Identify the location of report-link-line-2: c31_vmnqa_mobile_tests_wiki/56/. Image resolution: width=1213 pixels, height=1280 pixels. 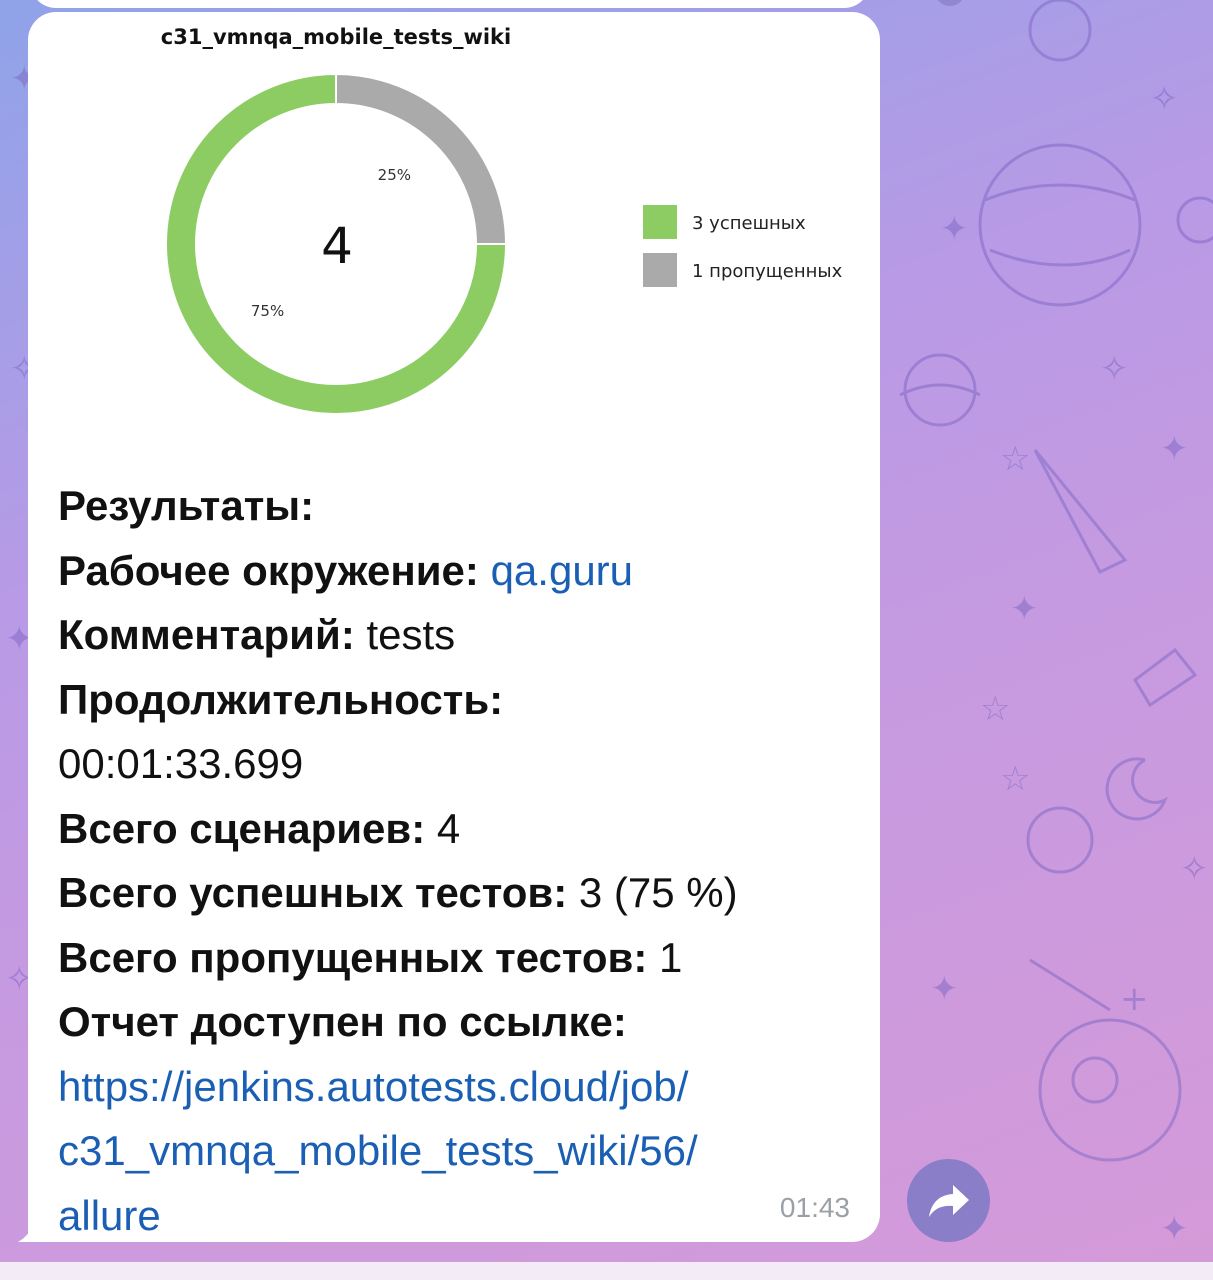
(378, 1150).